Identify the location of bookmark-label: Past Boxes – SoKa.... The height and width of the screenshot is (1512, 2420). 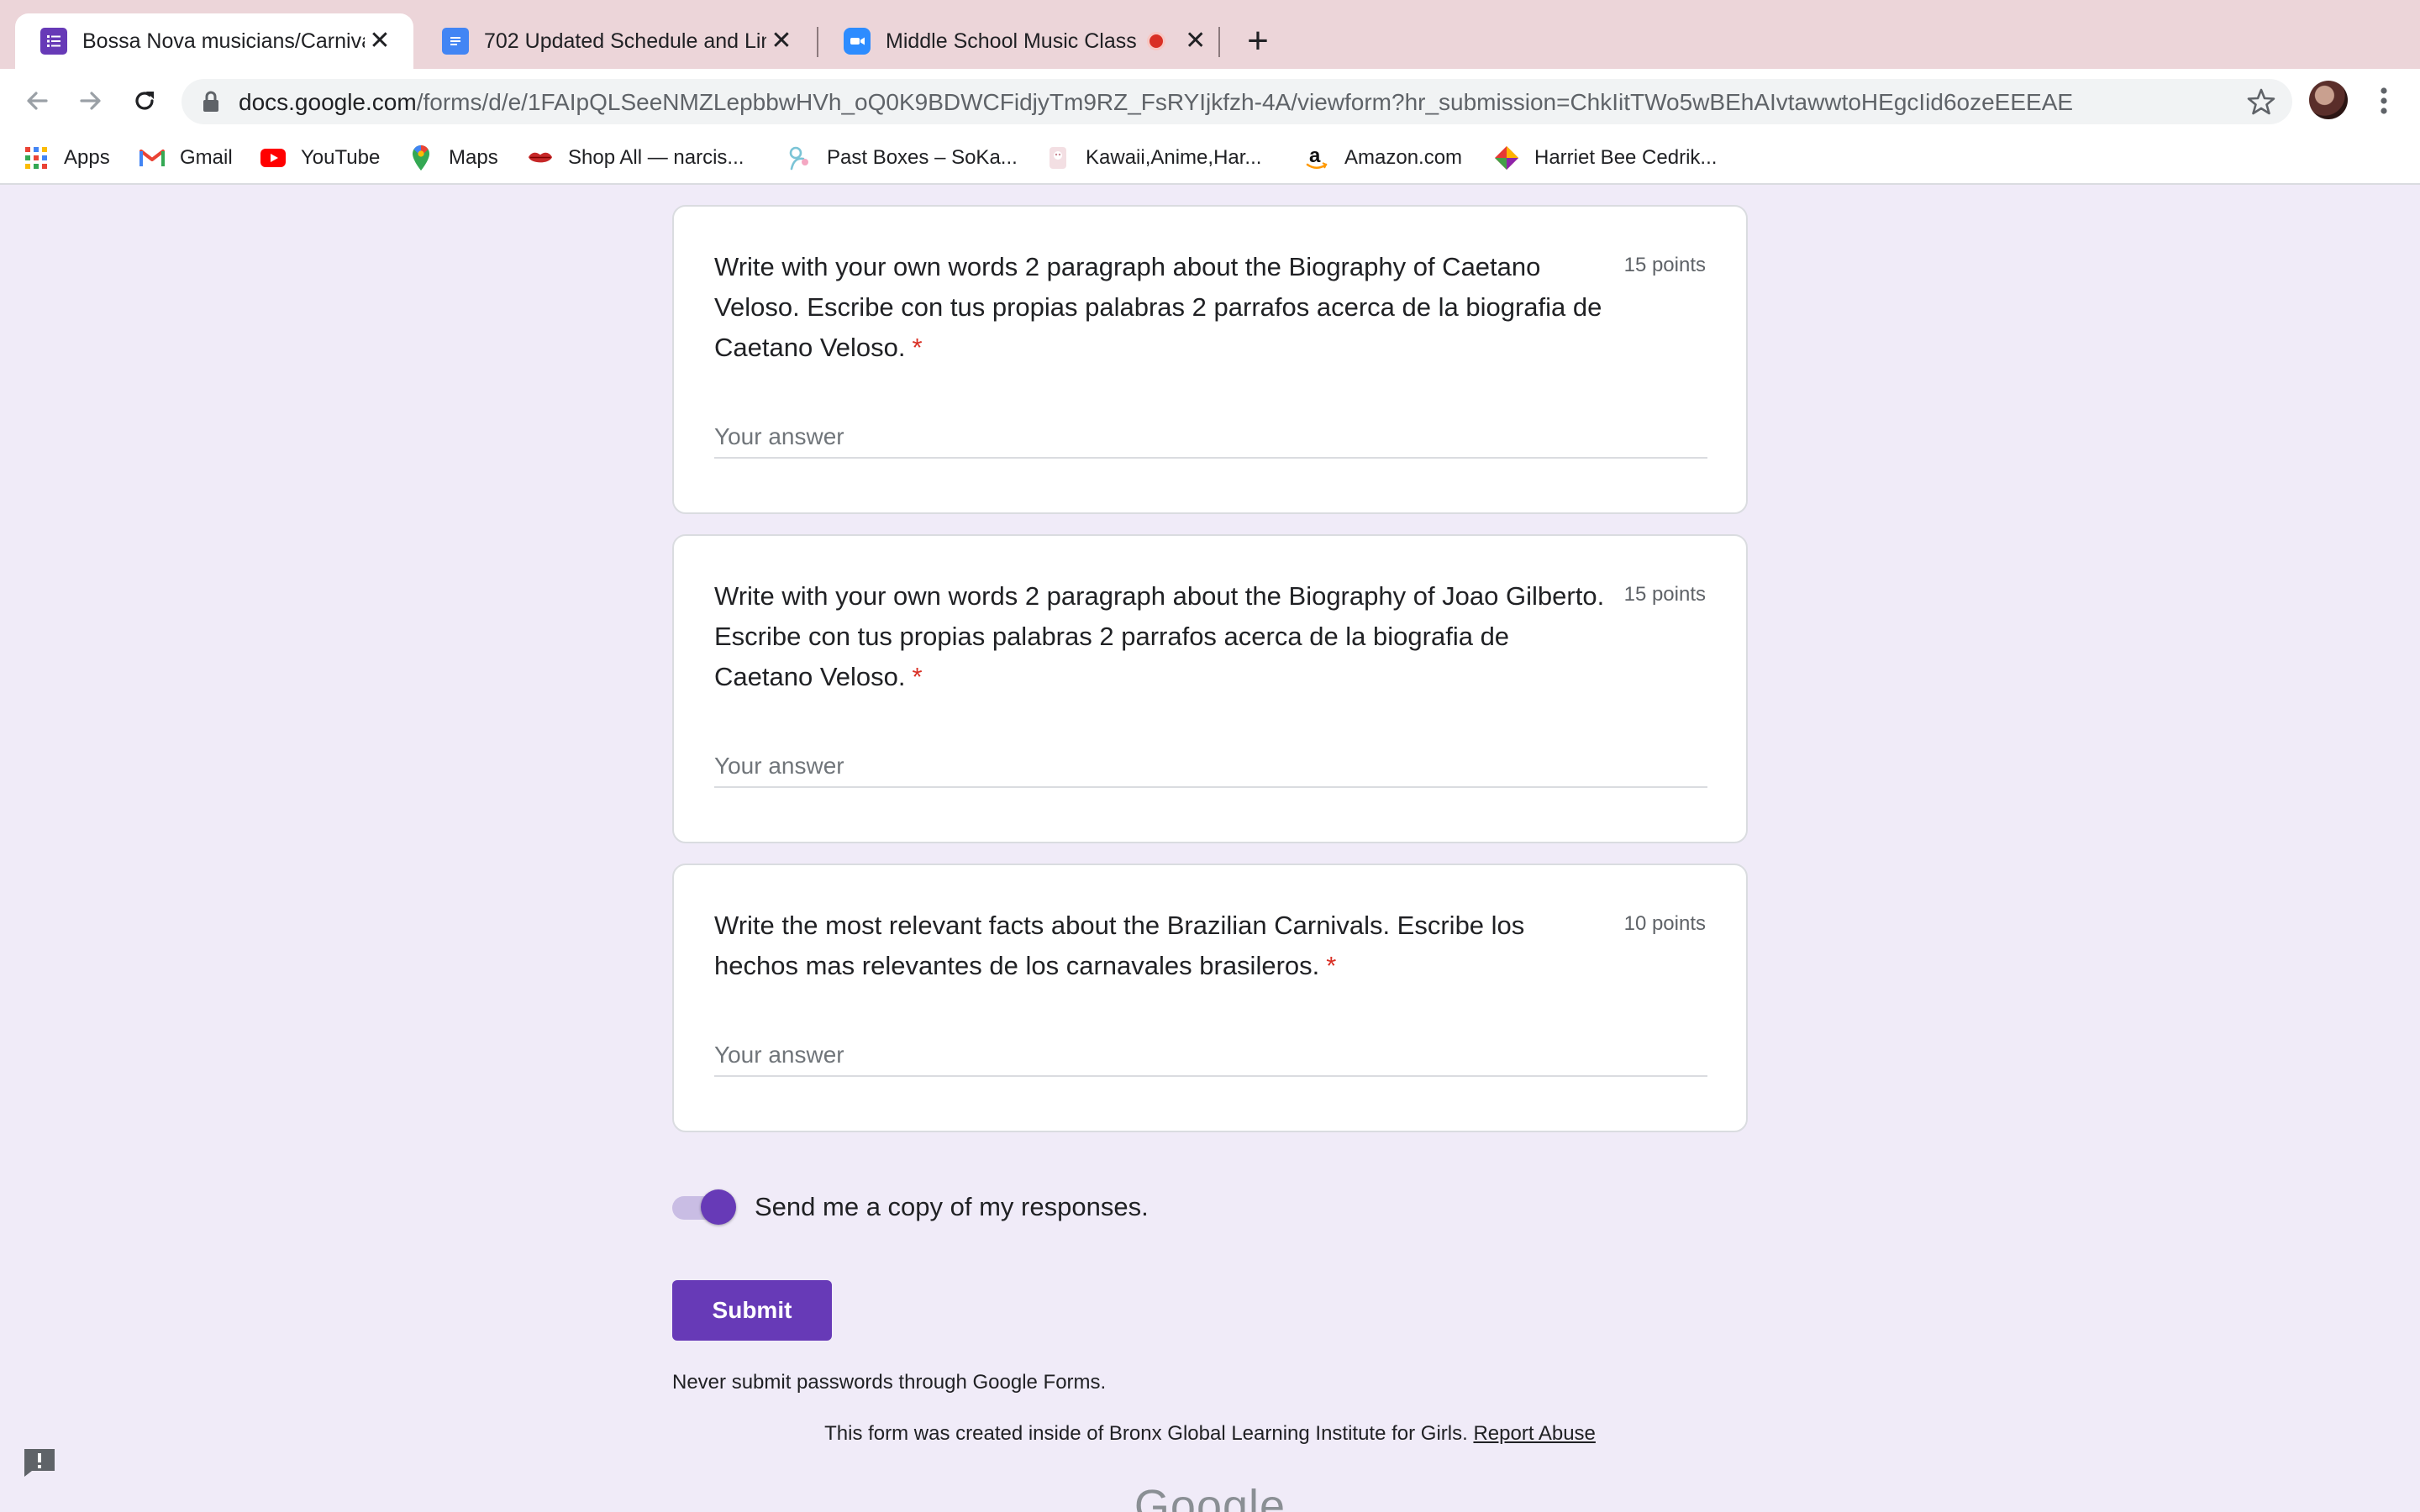
(923, 157).